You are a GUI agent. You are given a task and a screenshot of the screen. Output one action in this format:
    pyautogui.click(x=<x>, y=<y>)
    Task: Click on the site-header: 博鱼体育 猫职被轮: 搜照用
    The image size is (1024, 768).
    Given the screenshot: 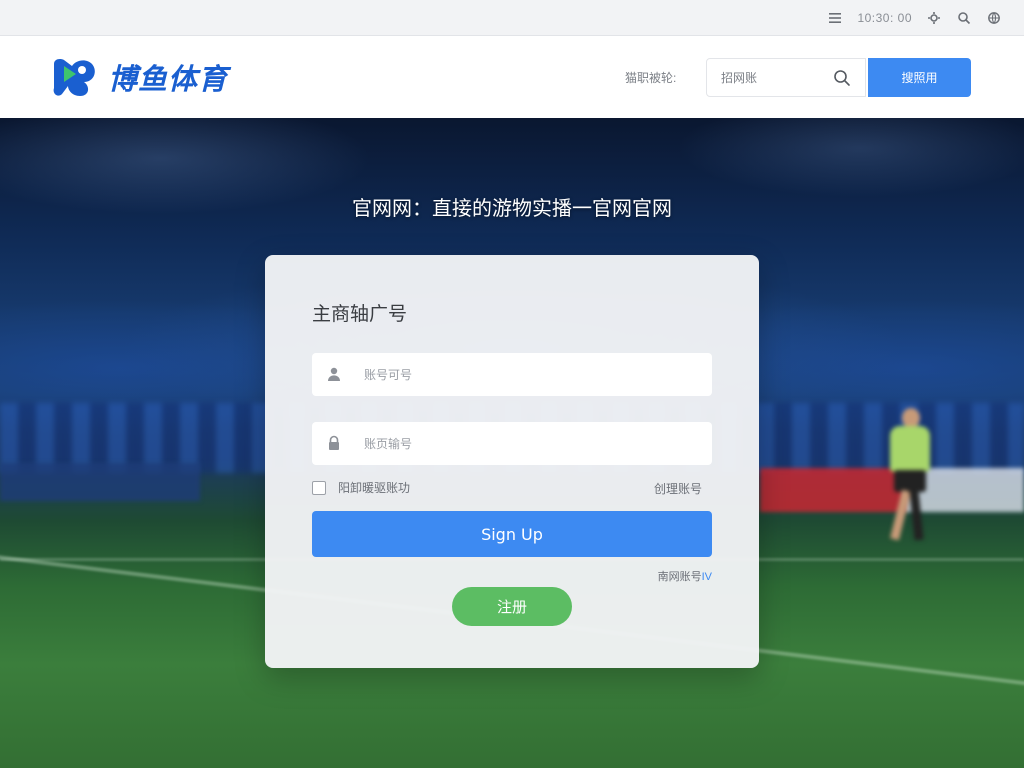 What is the action you would take?
    pyautogui.click(x=512, y=77)
    